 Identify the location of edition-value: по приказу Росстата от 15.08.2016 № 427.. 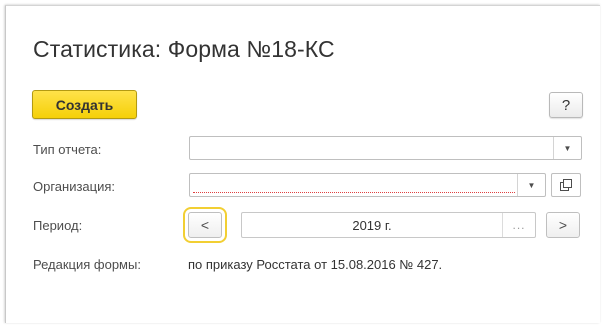
(315, 264).